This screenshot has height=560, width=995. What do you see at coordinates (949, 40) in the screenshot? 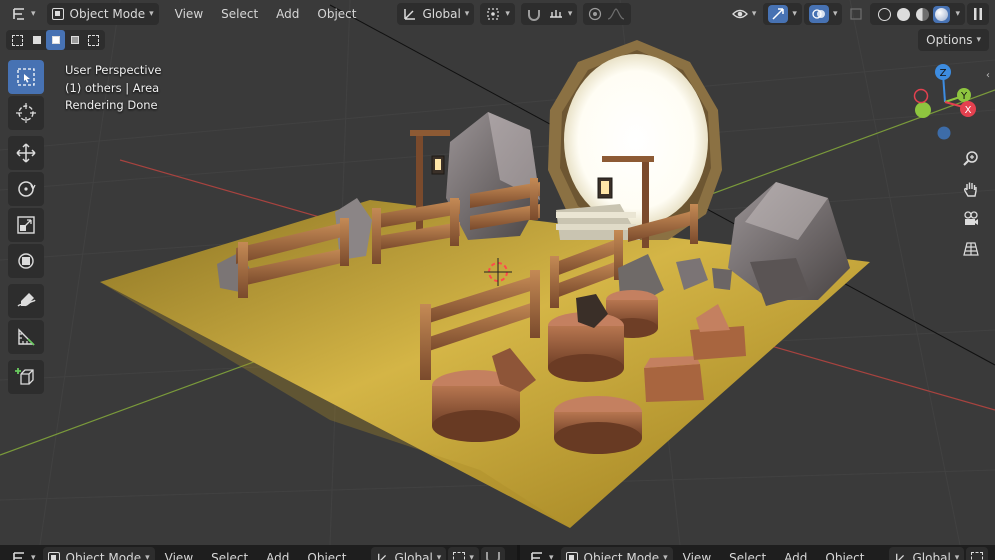
I see `options-label: Options` at bounding box center [949, 40].